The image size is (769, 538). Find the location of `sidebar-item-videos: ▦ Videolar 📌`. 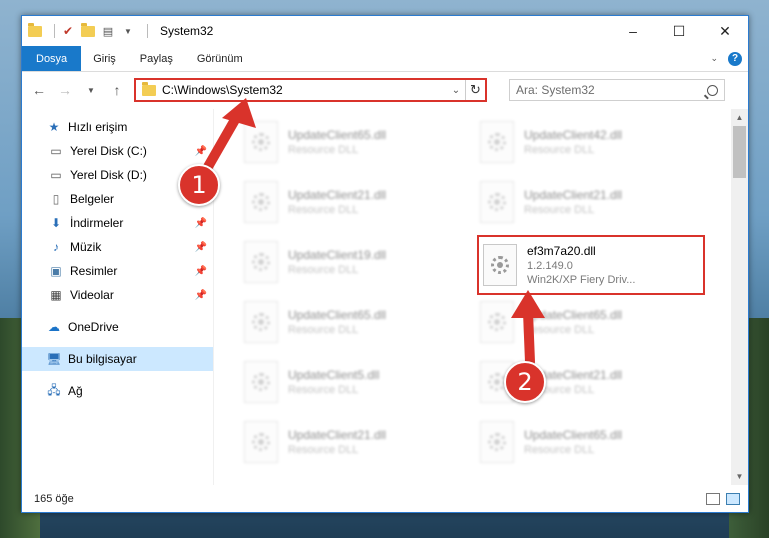

sidebar-item-videos: ▦ Videolar 📌 is located at coordinates (117, 295).